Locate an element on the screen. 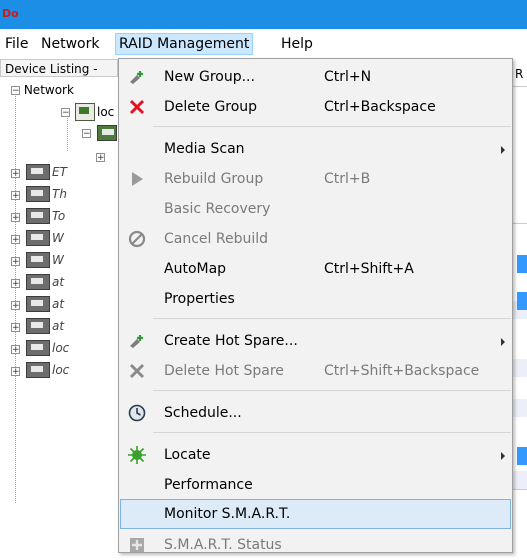 This screenshot has height=560, width=527. menu-item-basic-recovery: Basic Recovery is located at coordinates (315, 209).